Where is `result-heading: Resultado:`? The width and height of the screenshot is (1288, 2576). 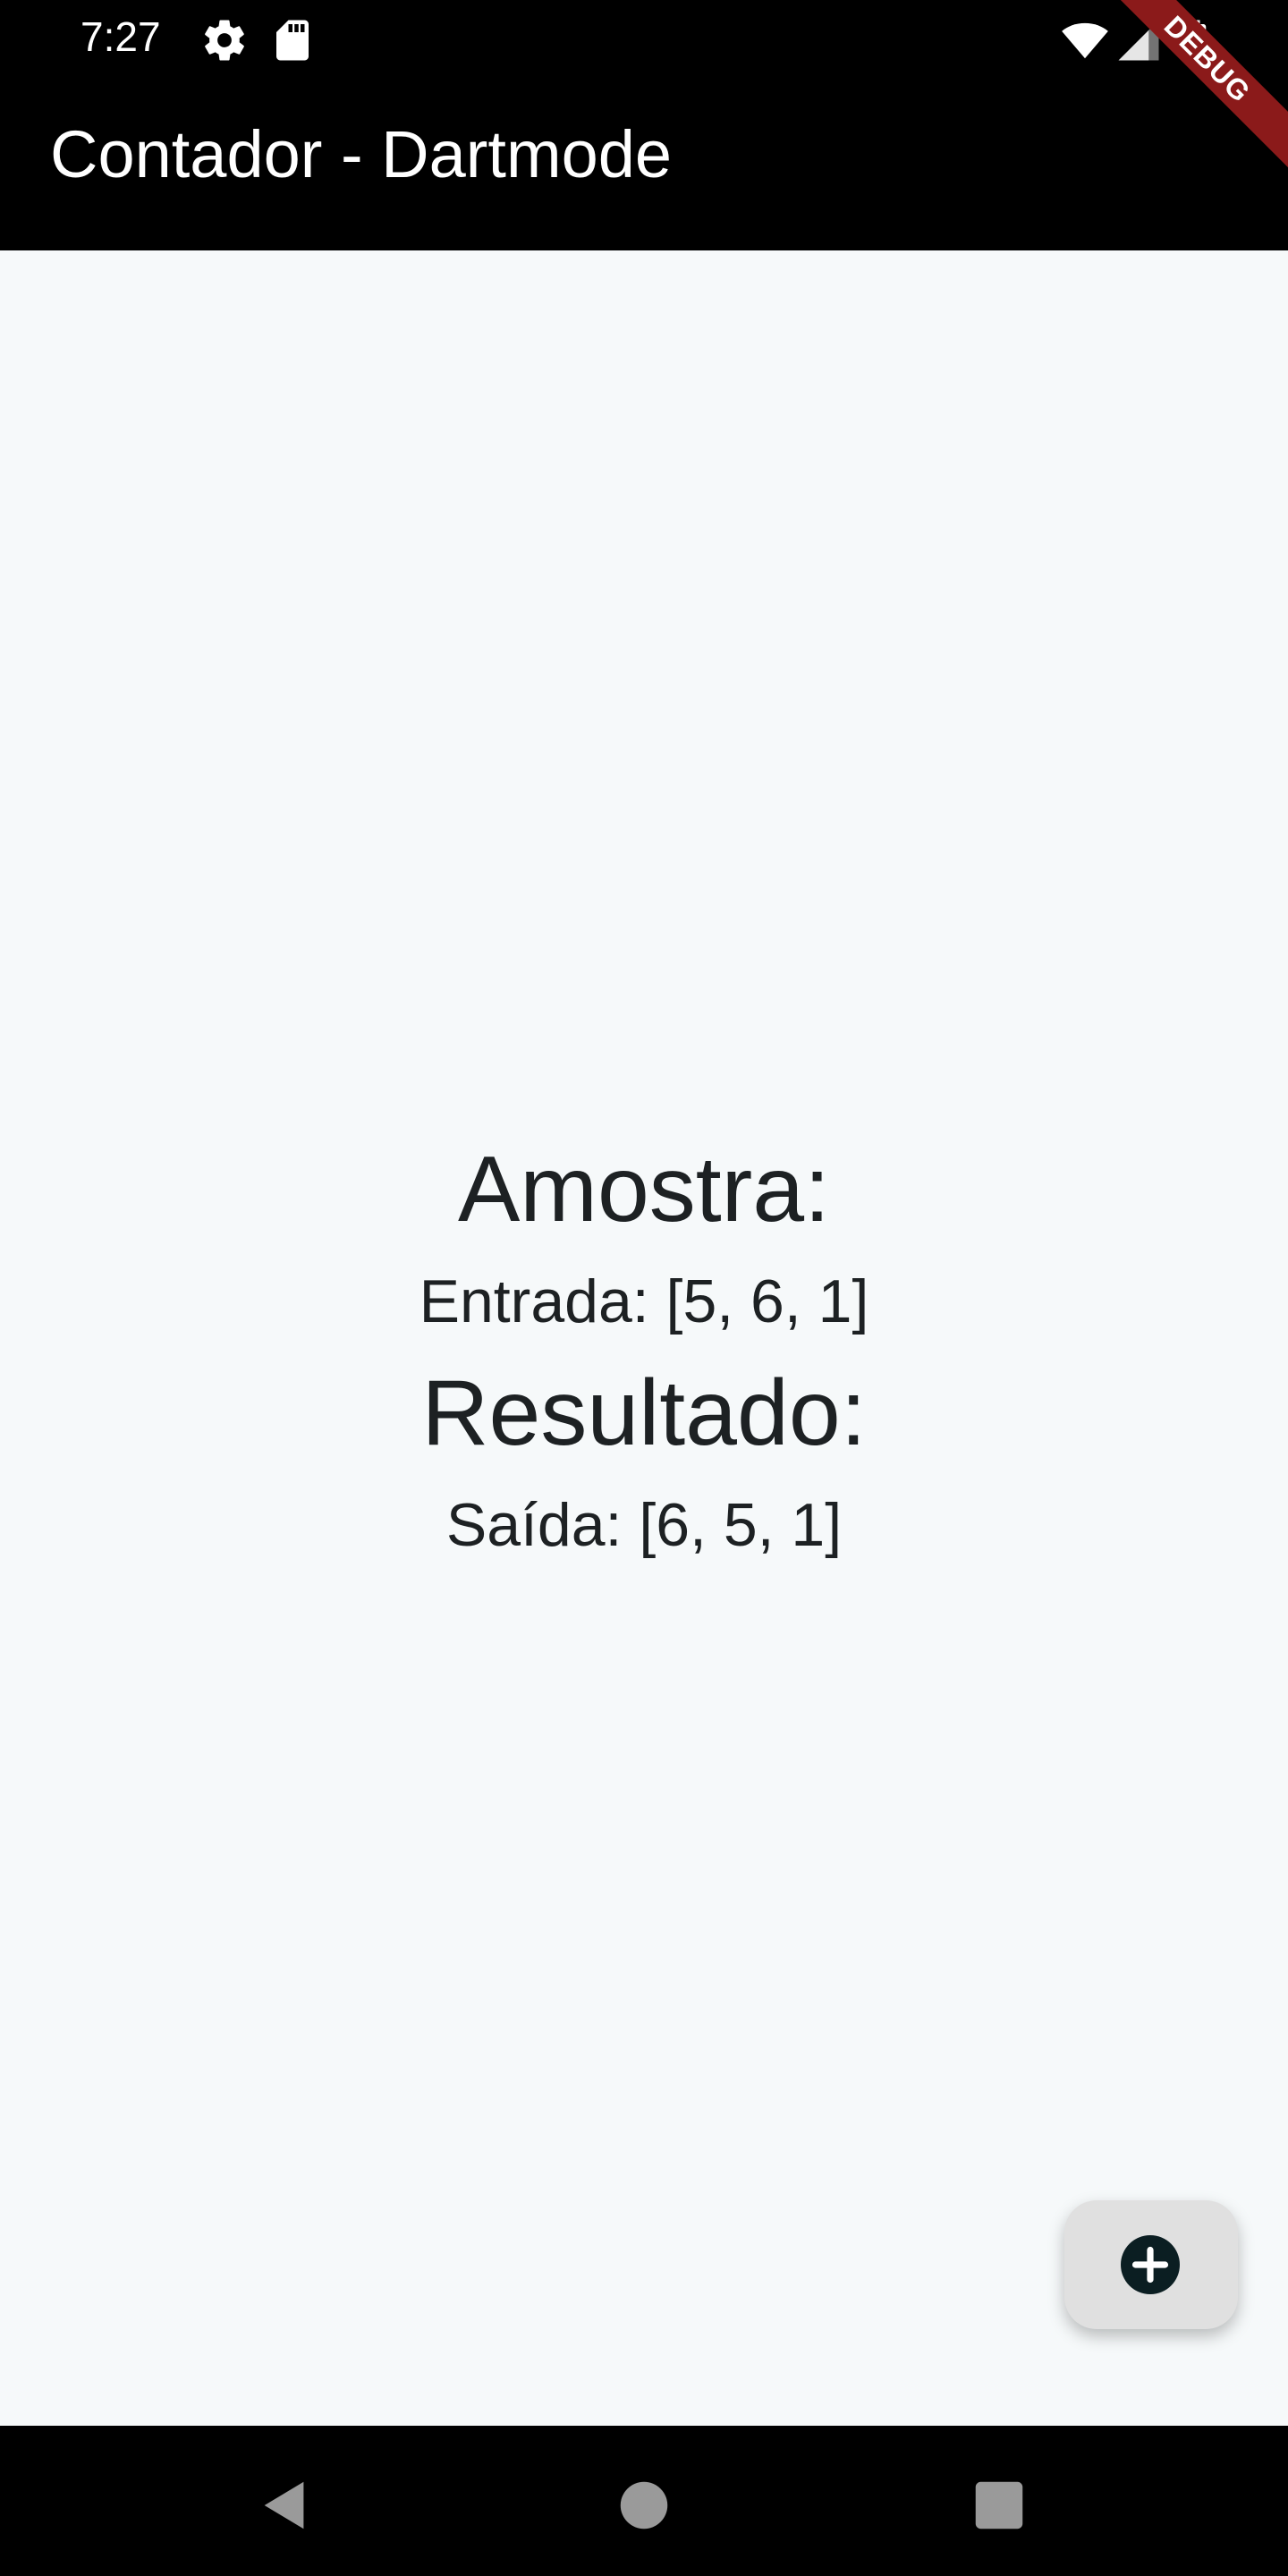
result-heading: Resultado: is located at coordinates (644, 1413).